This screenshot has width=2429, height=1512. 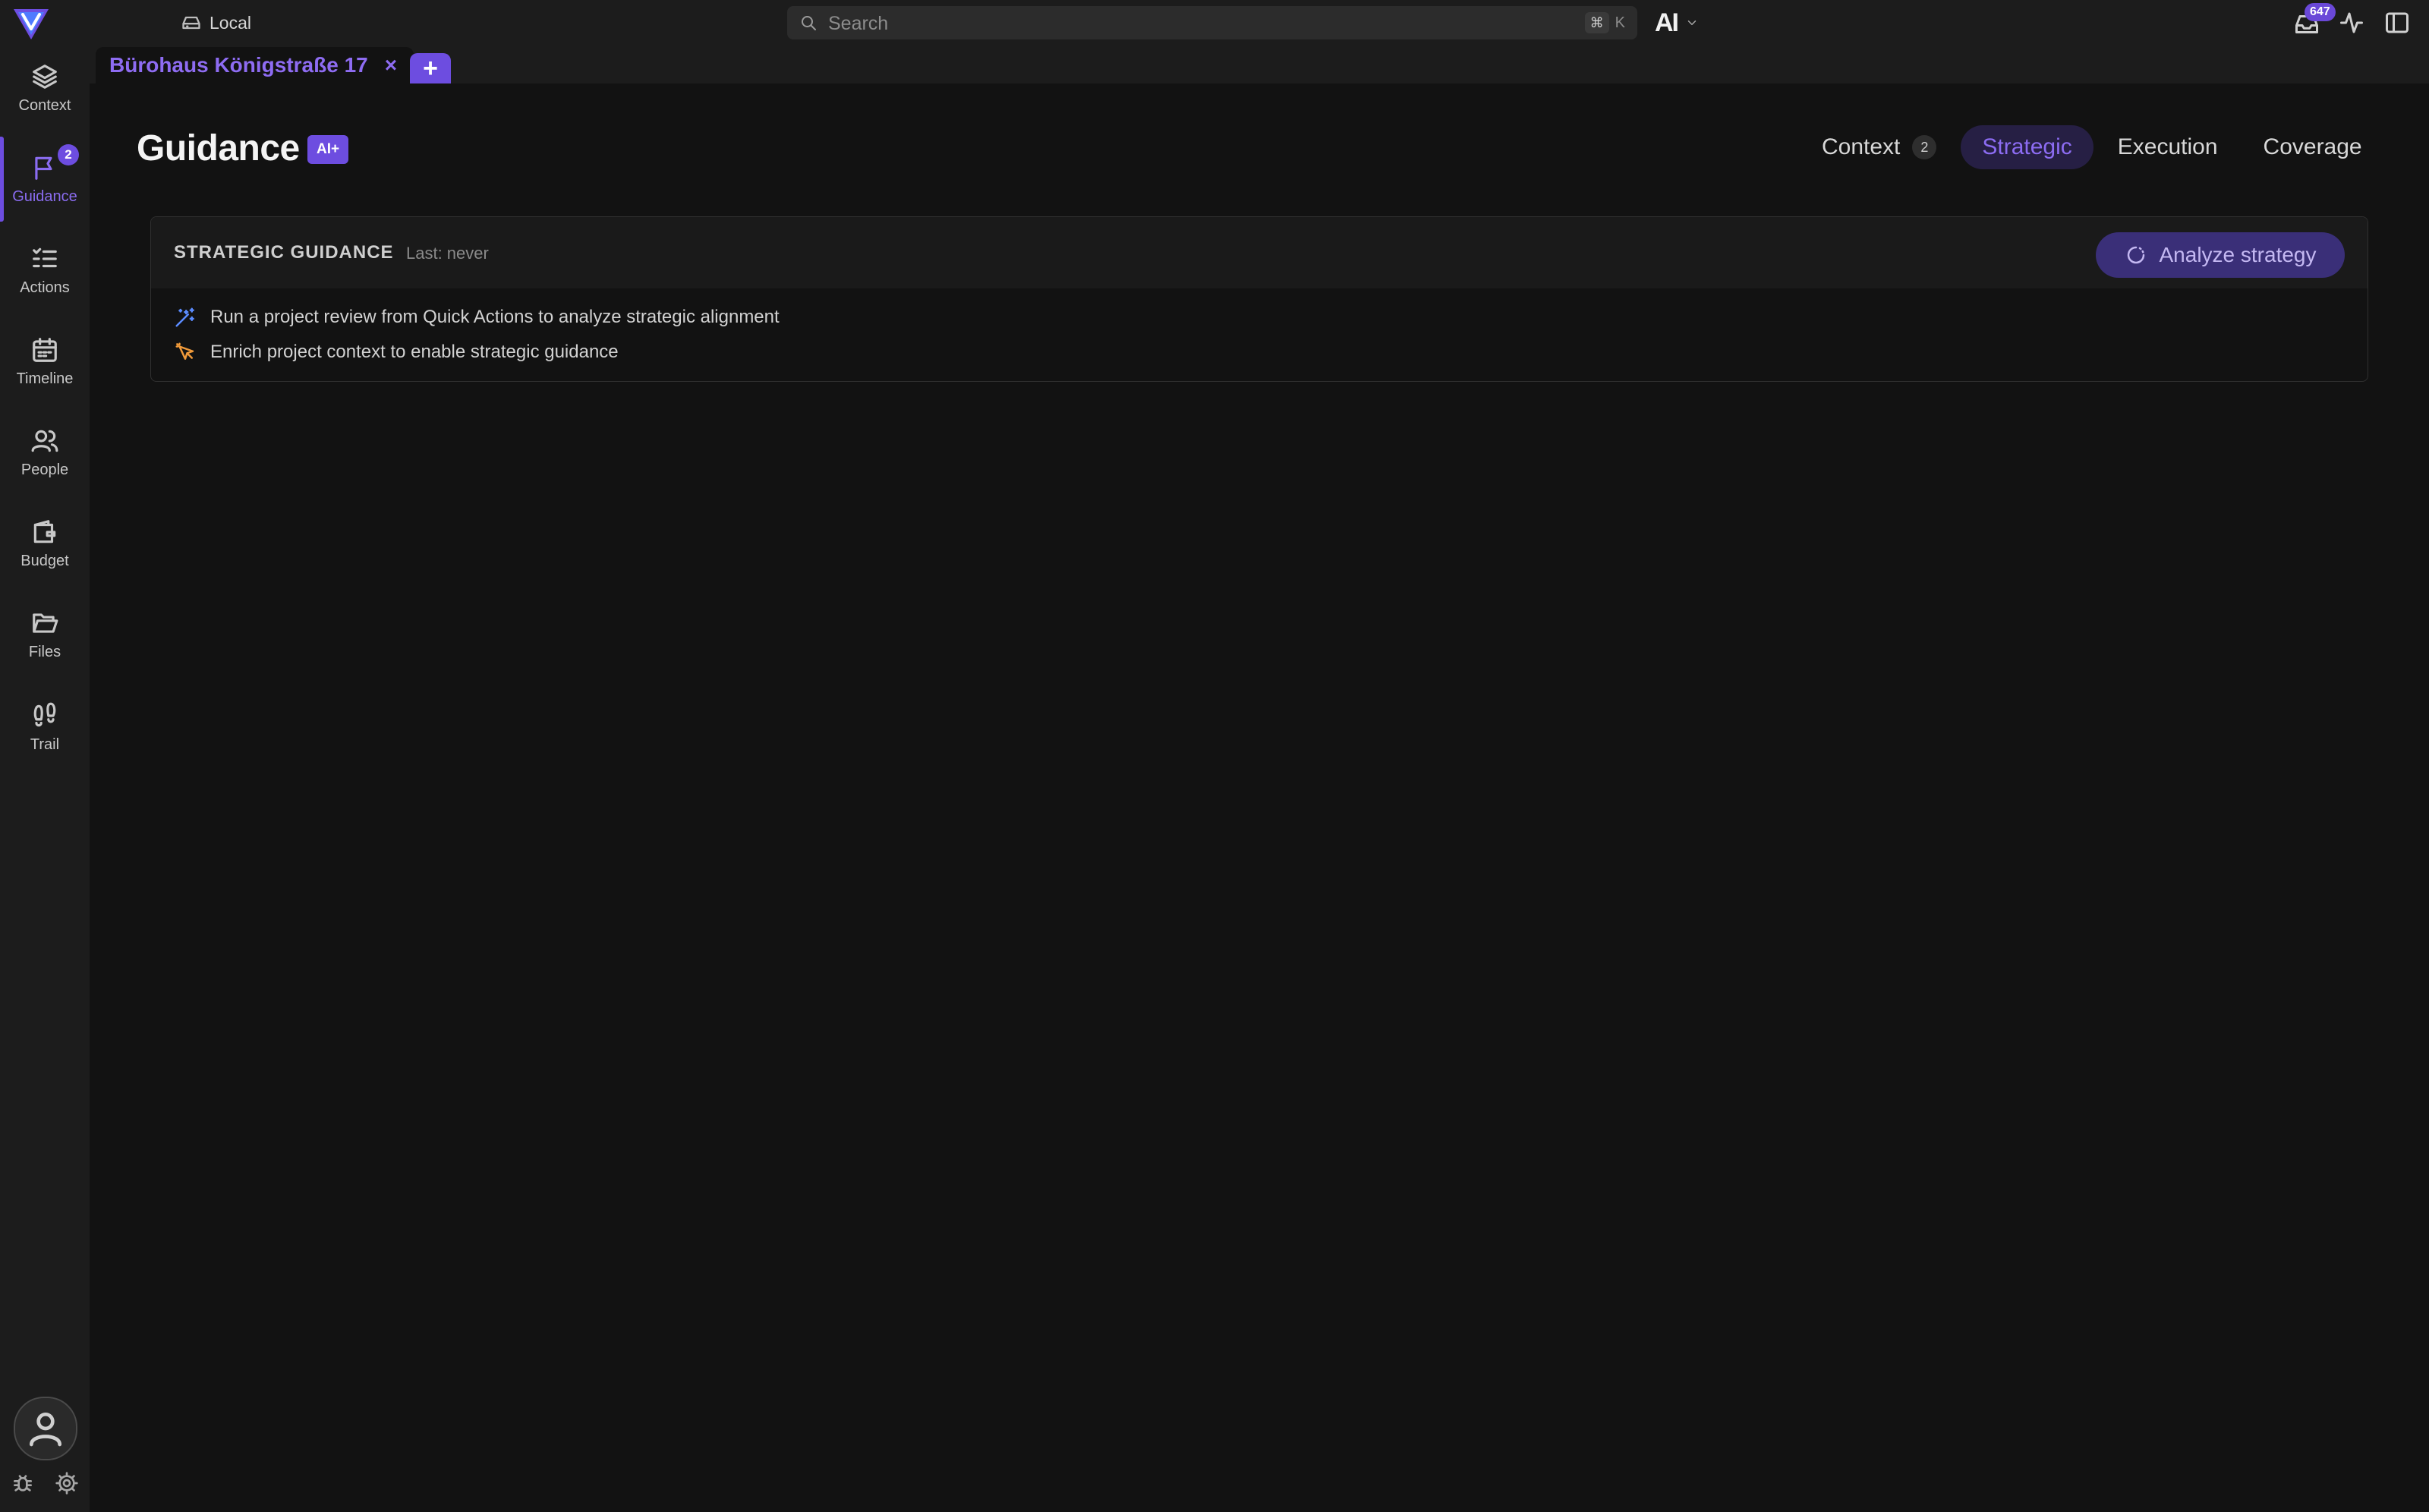 I want to click on tab-label: Strategic, so click(x=2027, y=146).